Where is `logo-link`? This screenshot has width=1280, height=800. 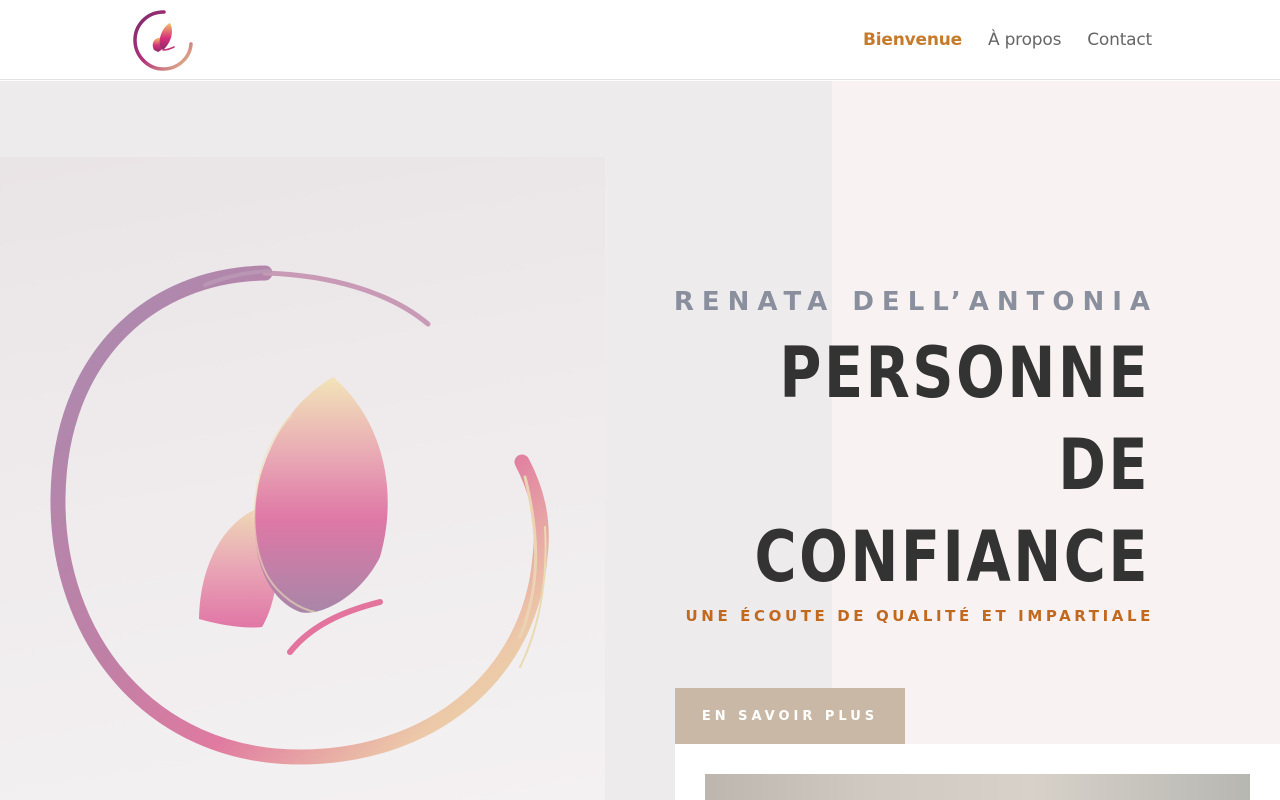
logo-link is located at coordinates (163, 41).